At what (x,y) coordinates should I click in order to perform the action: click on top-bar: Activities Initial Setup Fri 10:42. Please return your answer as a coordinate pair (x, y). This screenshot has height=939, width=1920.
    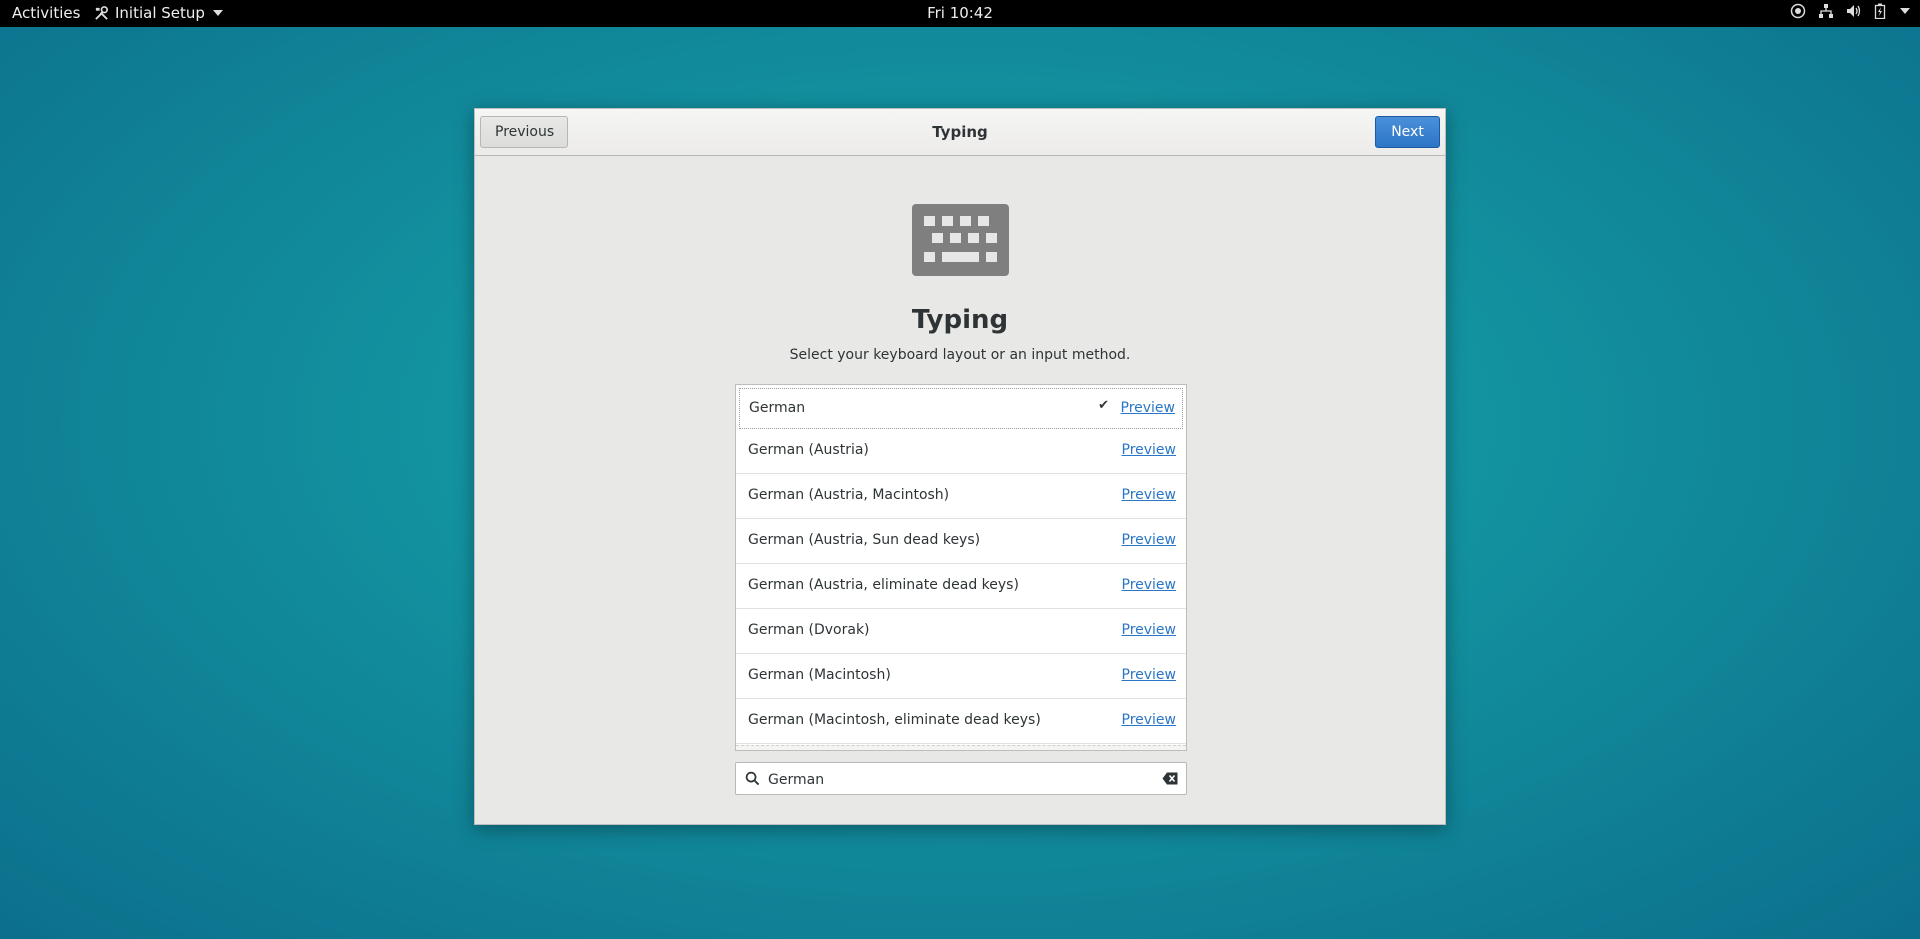
    Looking at the image, I should click on (960, 13).